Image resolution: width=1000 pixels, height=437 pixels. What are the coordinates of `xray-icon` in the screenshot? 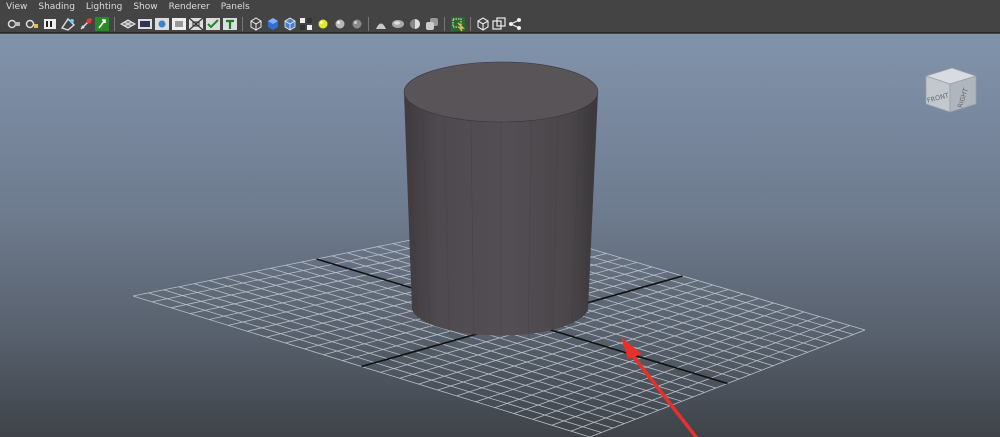 It's located at (432, 24).